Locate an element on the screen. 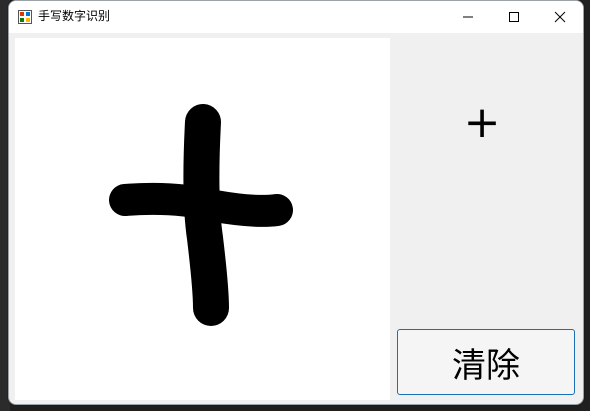 Image resolution: width=590 pixels, height=411 pixels. close-button is located at coordinates (560, 17).